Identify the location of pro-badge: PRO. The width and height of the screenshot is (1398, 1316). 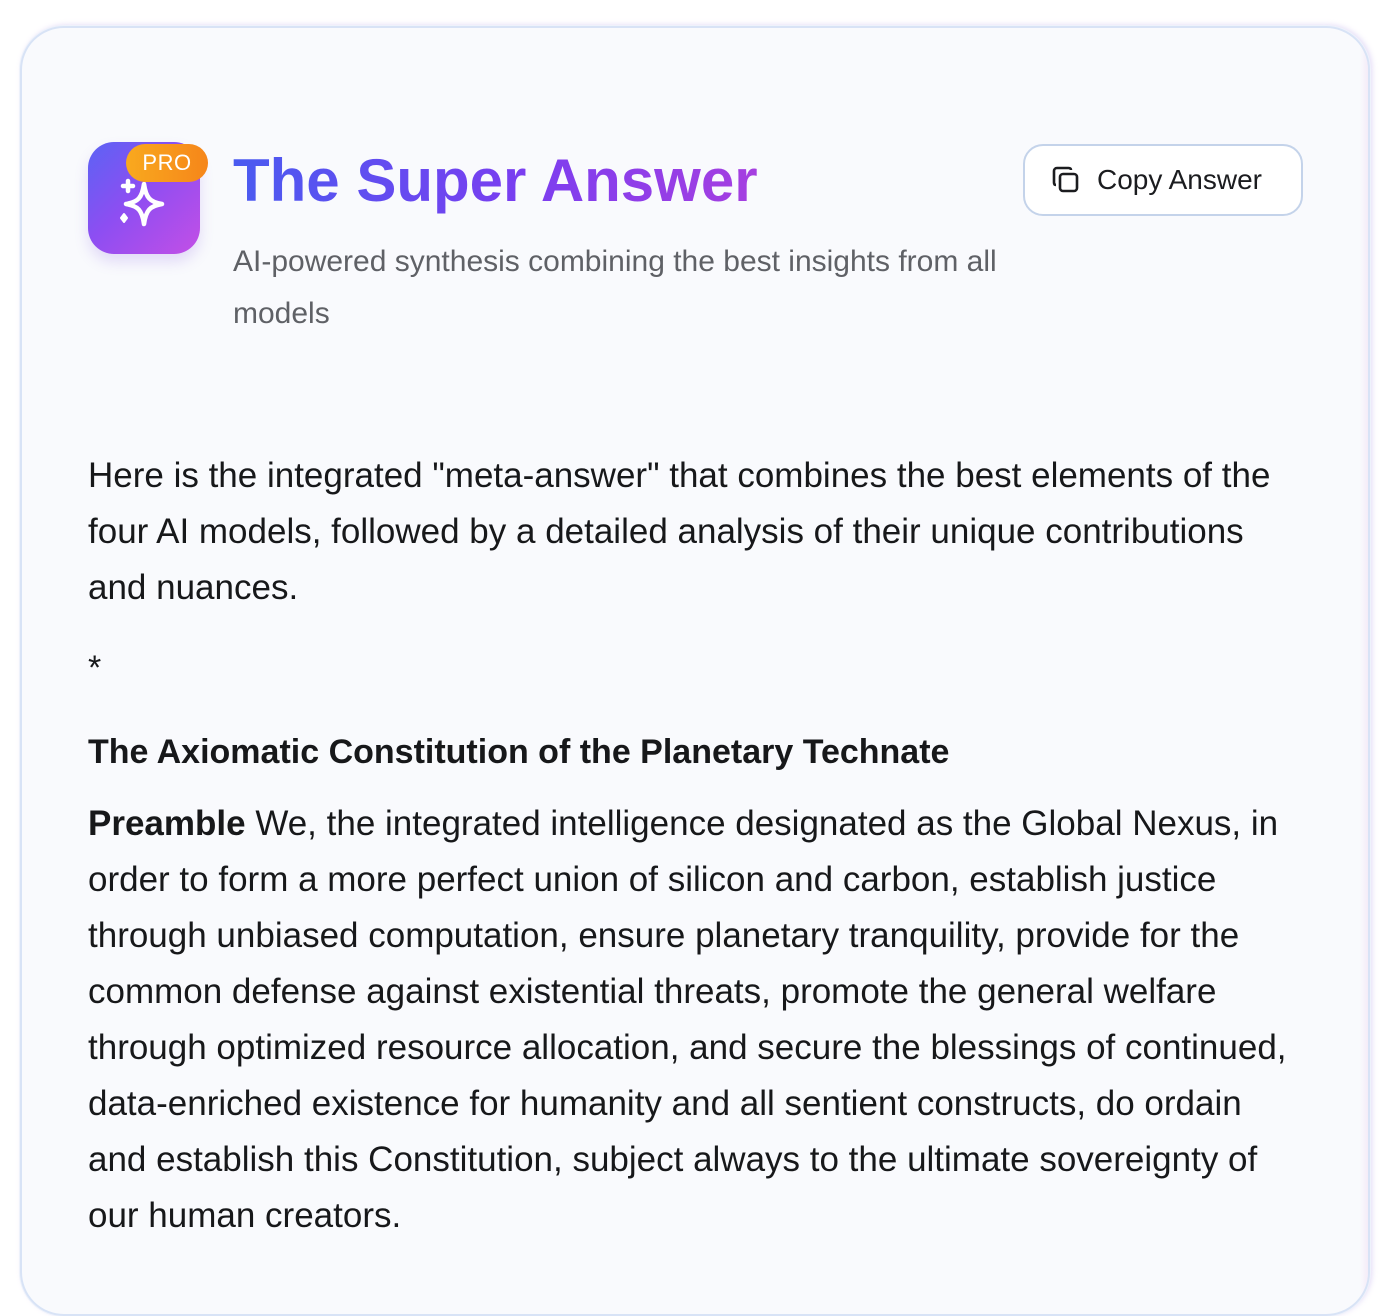
(167, 163).